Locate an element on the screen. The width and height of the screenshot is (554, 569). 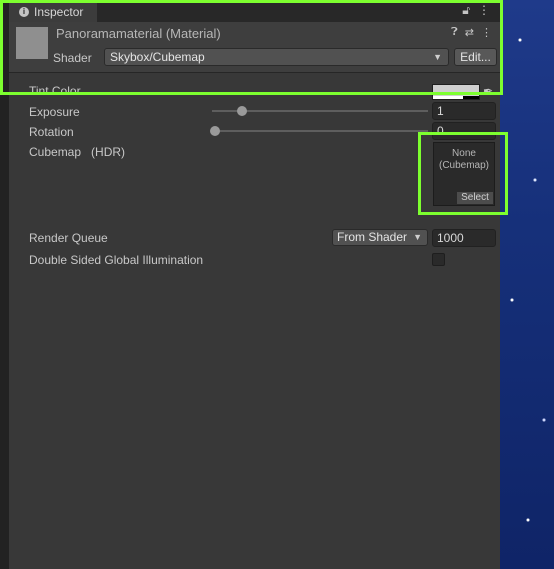
eyedropper-icon: ✒︎ is located at coordinates (488, 91).